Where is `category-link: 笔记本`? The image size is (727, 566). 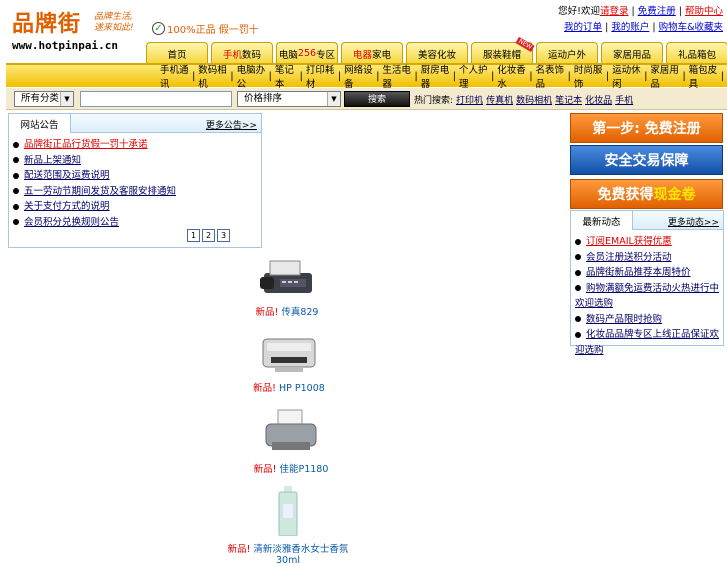
category-link: 笔记本 is located at coordinates (286, 76).